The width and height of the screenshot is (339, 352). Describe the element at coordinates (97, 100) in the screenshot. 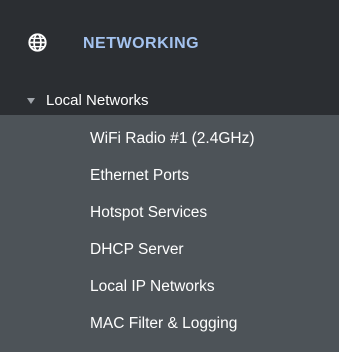

I see `local-networks-label: Local Networks` at that location.